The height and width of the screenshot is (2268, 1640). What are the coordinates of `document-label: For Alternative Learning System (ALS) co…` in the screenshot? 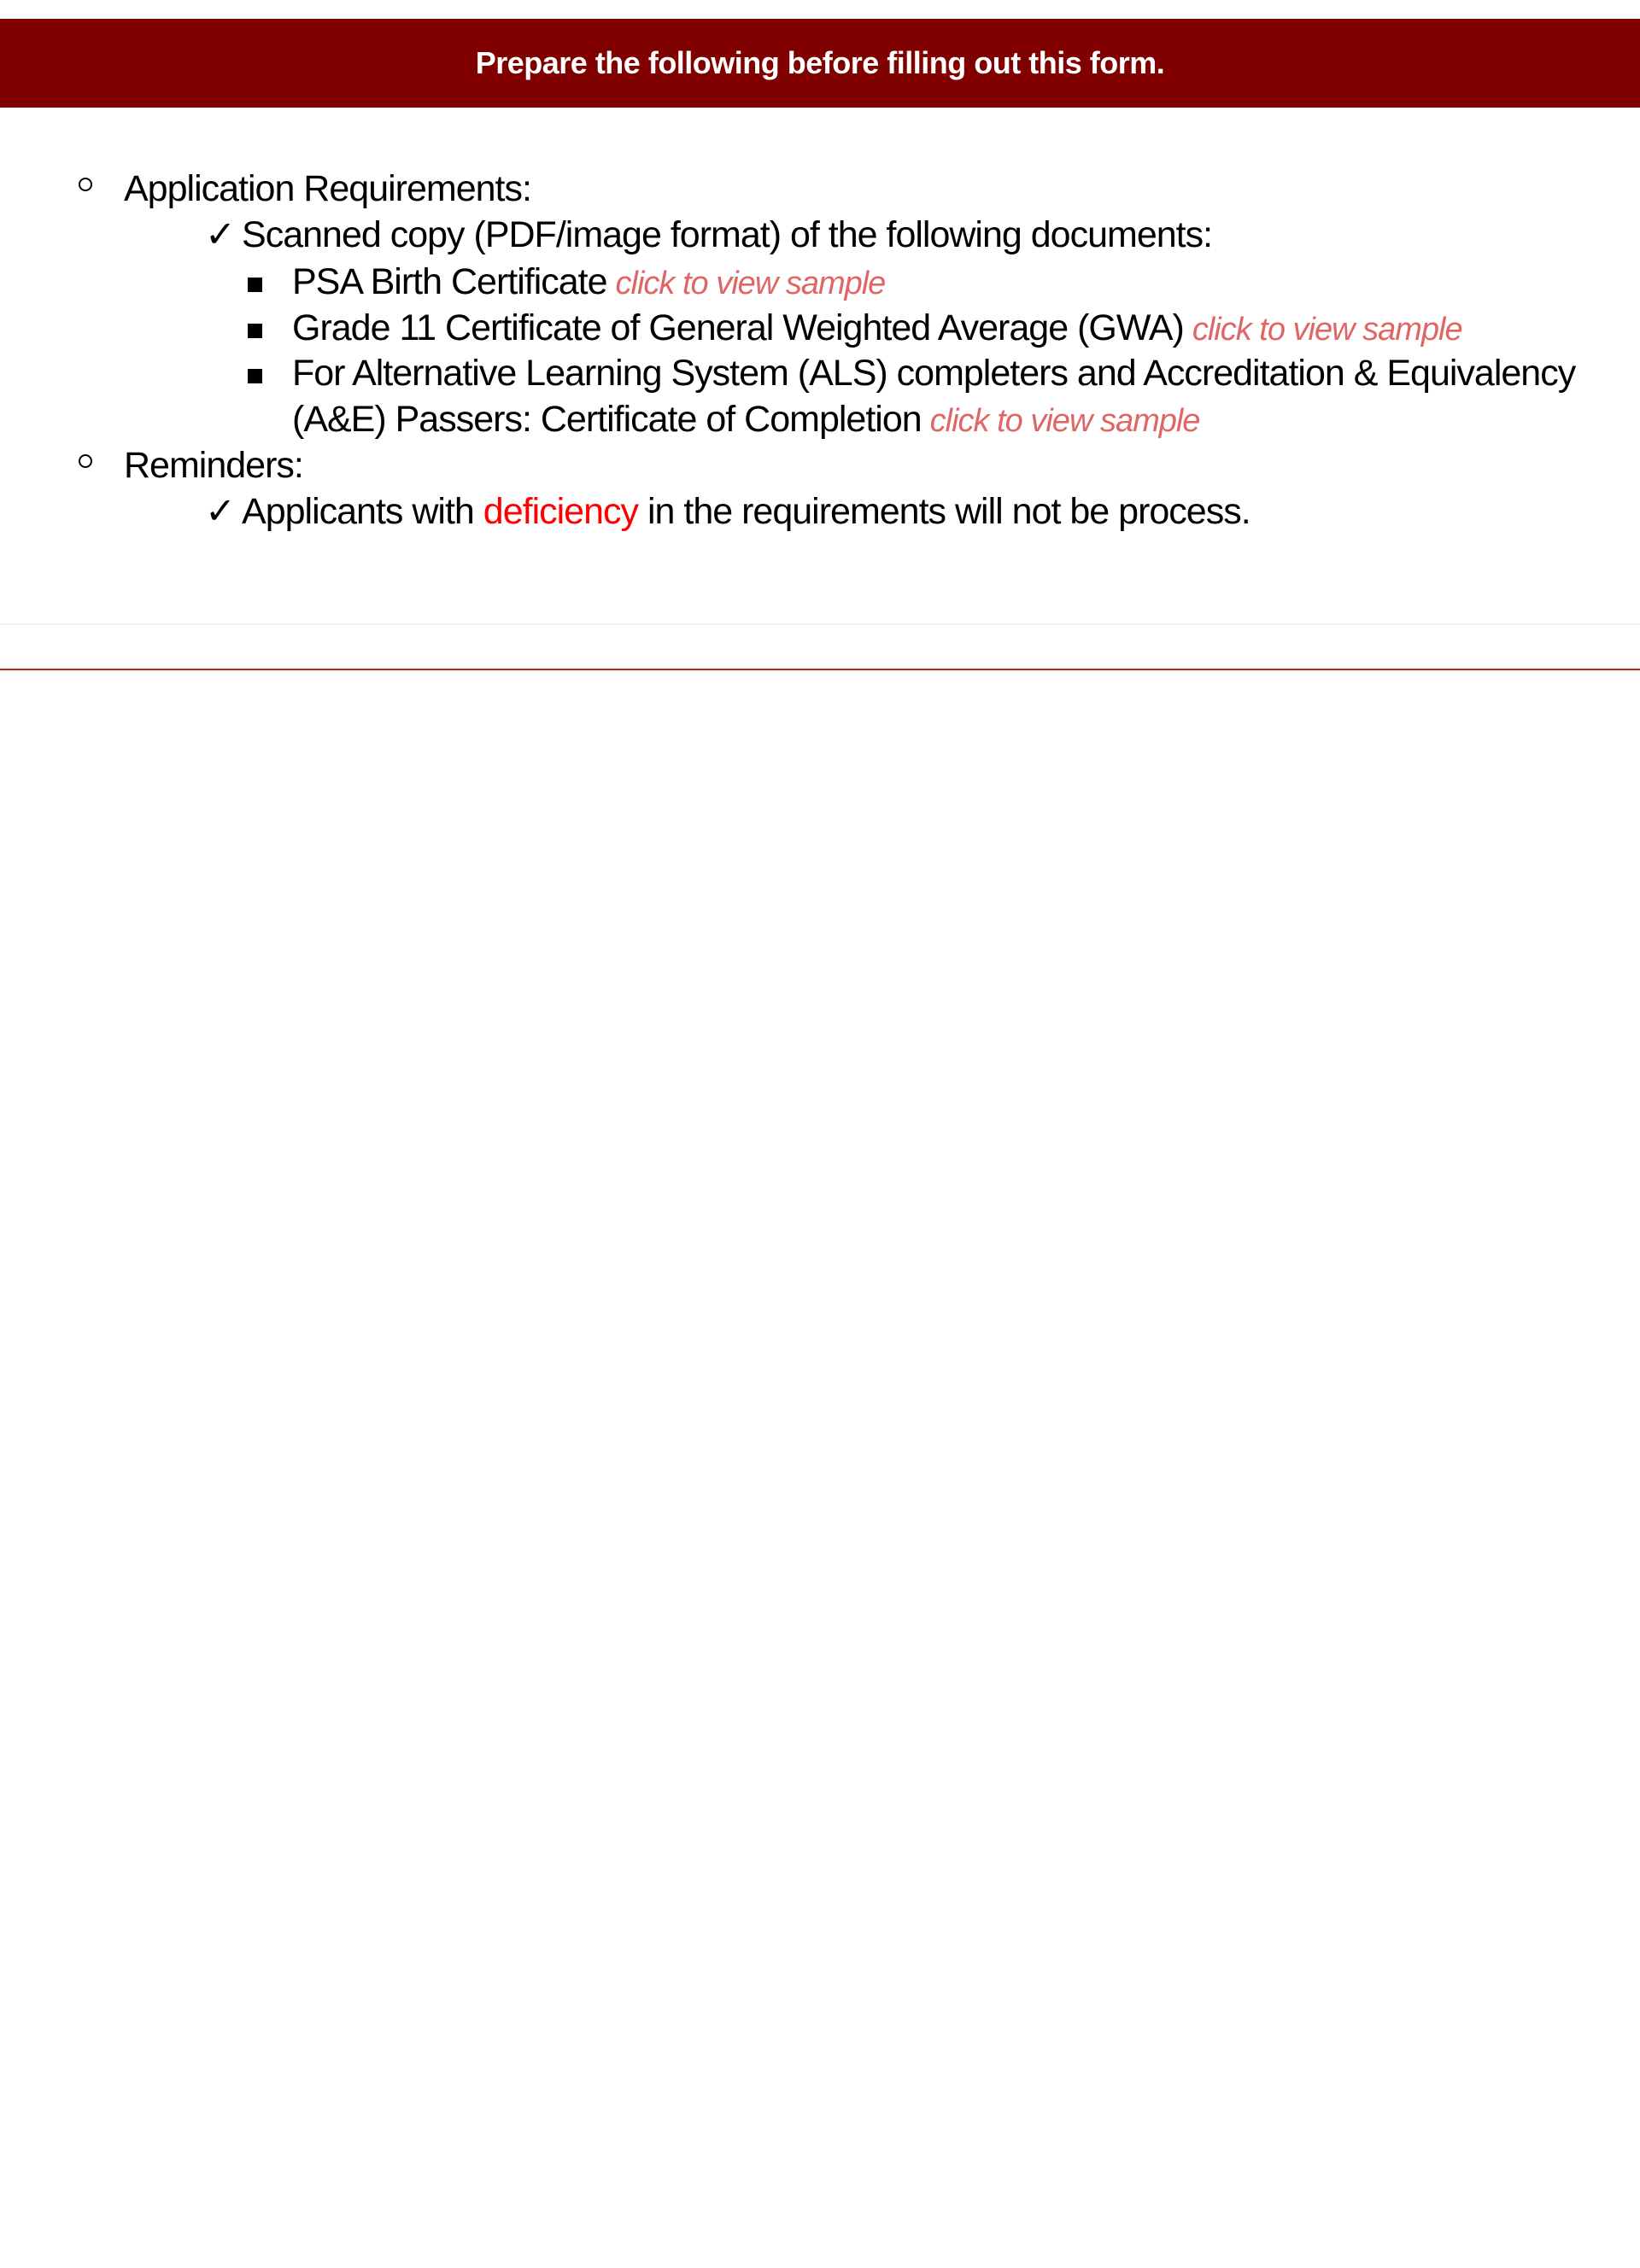 It's located at (934, 373).